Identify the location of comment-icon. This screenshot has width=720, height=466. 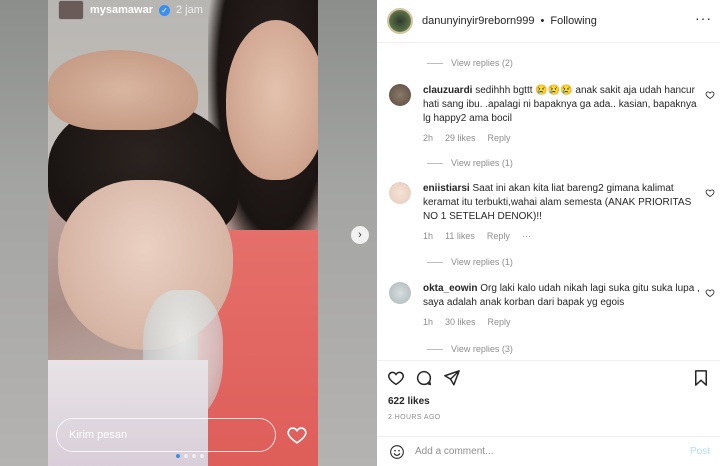
(424, 378).